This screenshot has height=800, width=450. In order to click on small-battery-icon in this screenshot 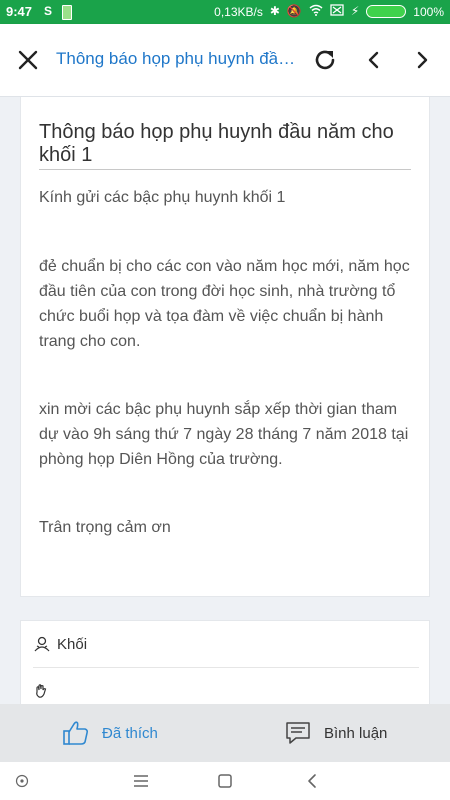, I will do `click(67, 12)`.